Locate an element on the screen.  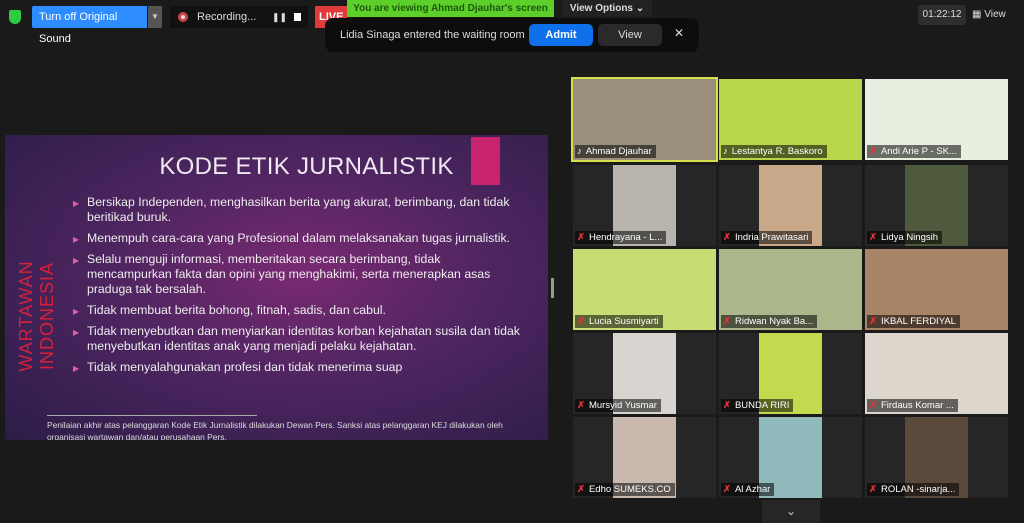
participant-tile: ✗ IKBAL FERDIYAL is located at coordinates (936, 289).